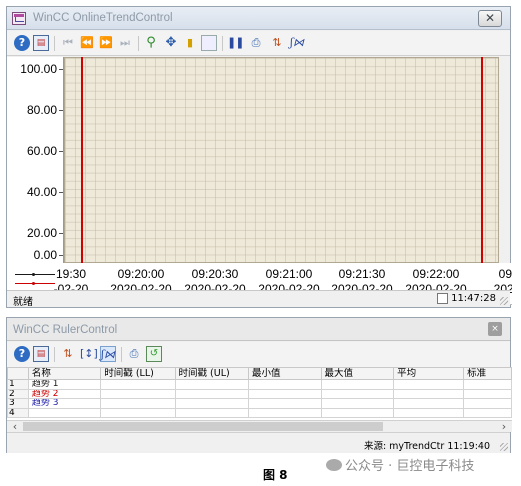  I want to click on table-row: 4, so click(259, 412).